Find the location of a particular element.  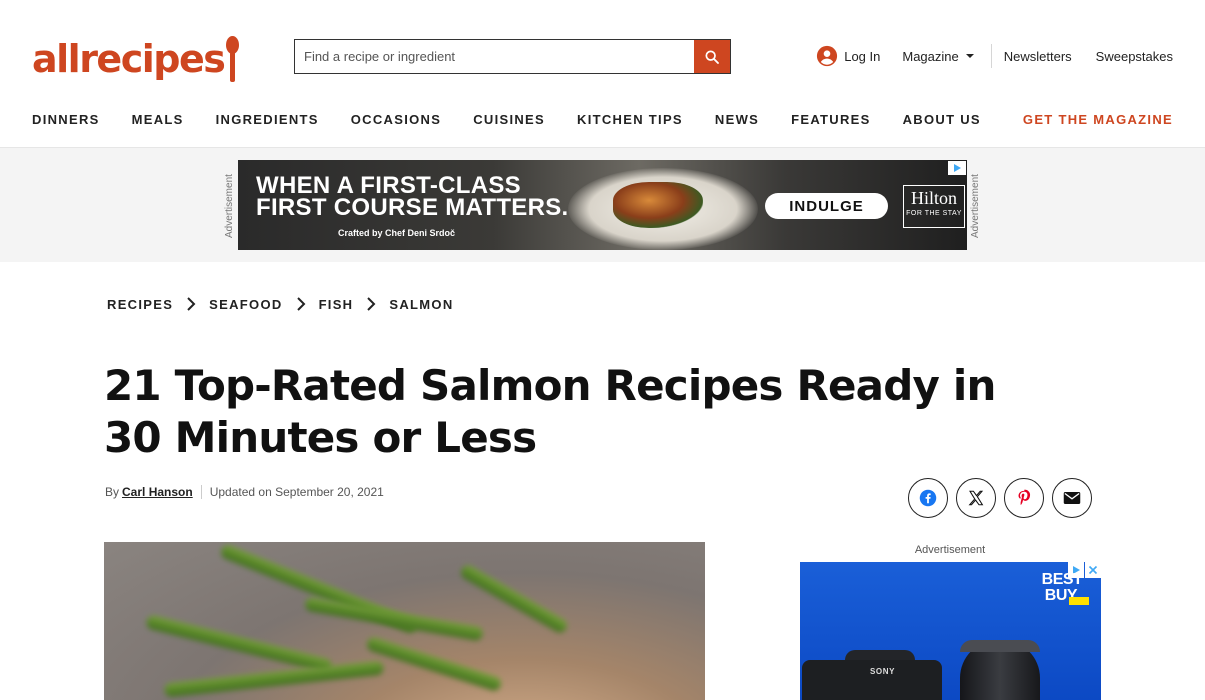

hilton-tagline: FOR THE STAY is located at coordinates (934, 213).